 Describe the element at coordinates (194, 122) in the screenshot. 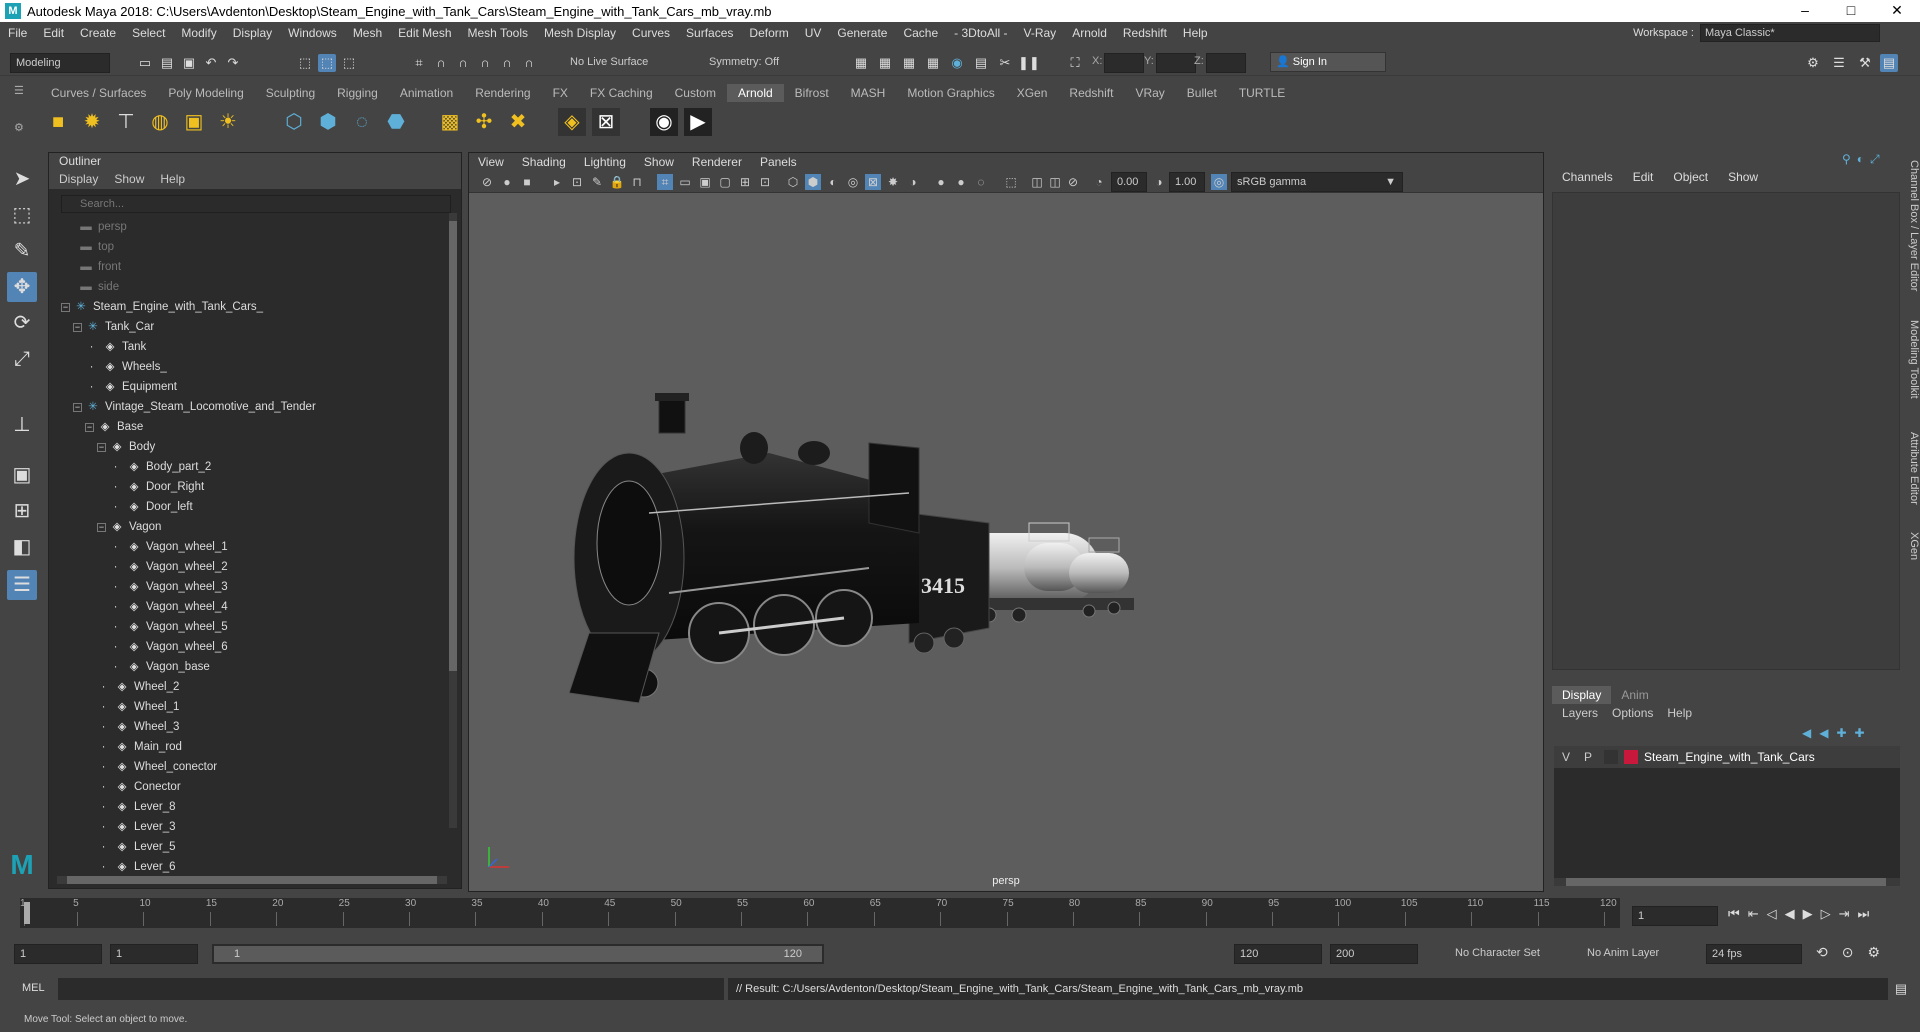

I see `light-portal-icon: ▣` at that location.